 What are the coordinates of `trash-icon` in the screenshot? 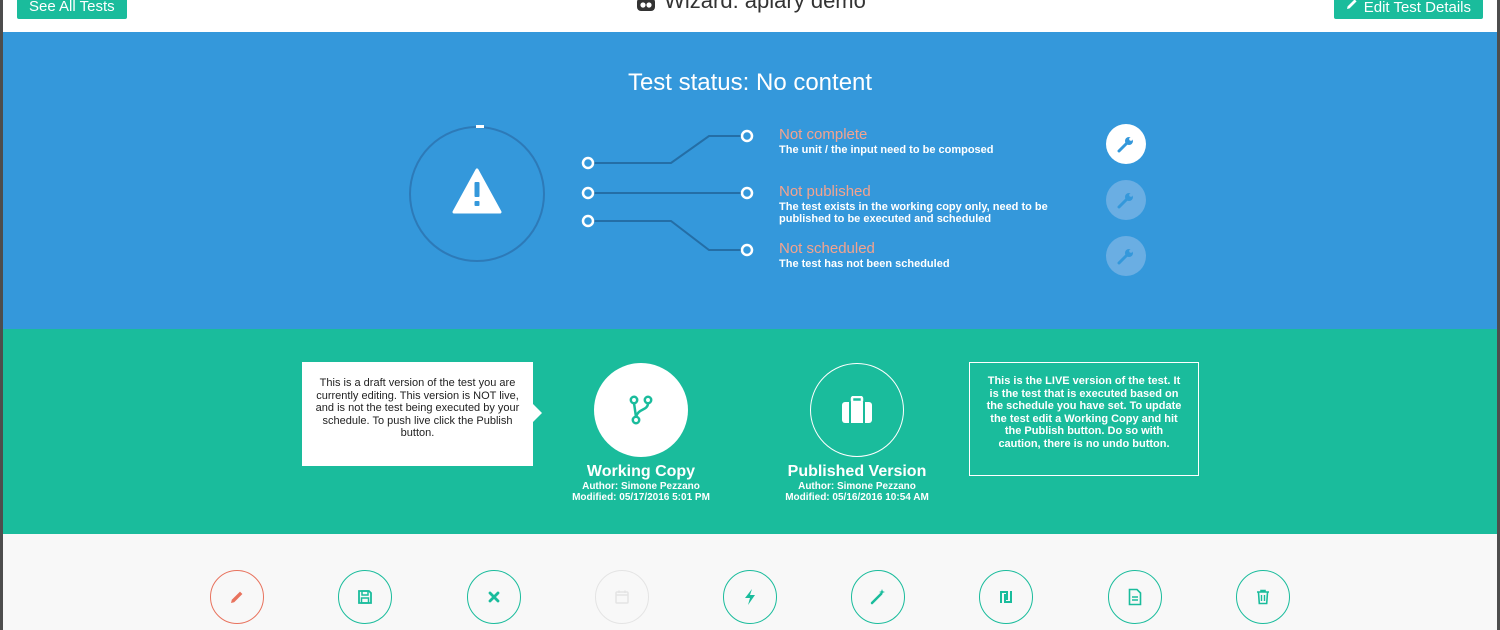 It's located at (1263, 597).